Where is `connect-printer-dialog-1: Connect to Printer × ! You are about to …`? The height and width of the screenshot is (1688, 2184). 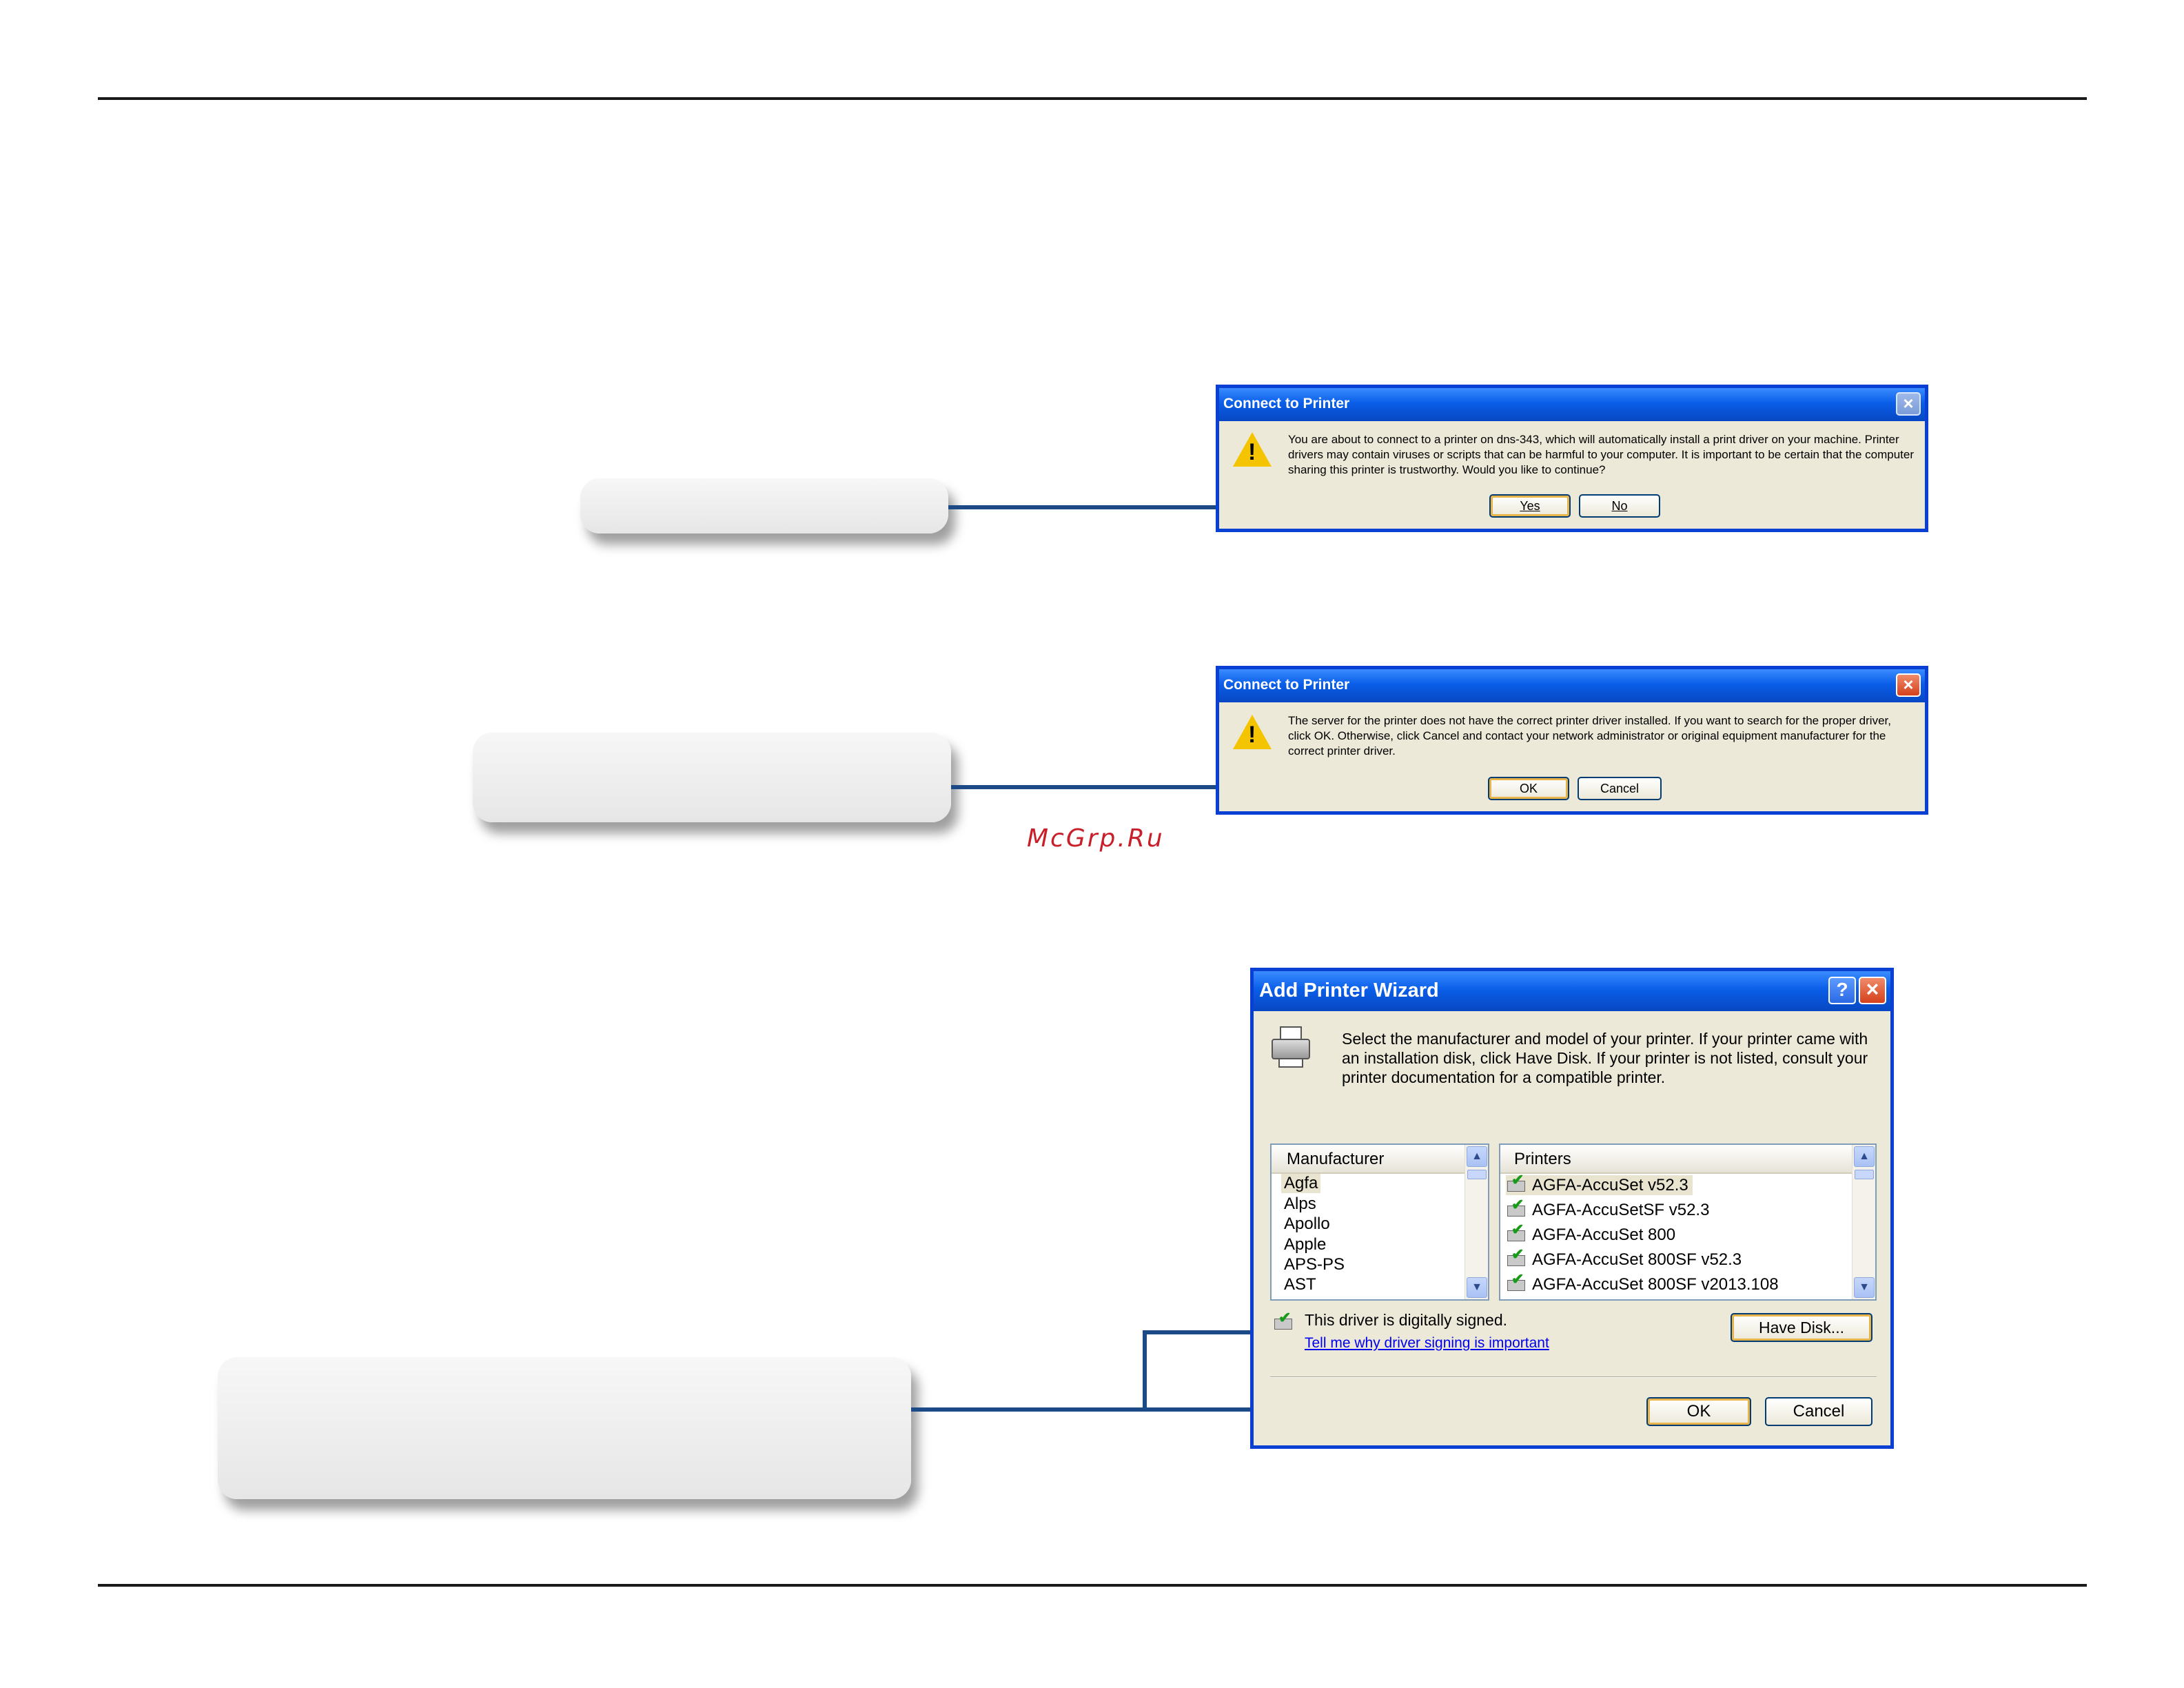 connect-printer-dialog-1: Connect to Printer × ! You are about to … is located at coordinates (1572, 458).